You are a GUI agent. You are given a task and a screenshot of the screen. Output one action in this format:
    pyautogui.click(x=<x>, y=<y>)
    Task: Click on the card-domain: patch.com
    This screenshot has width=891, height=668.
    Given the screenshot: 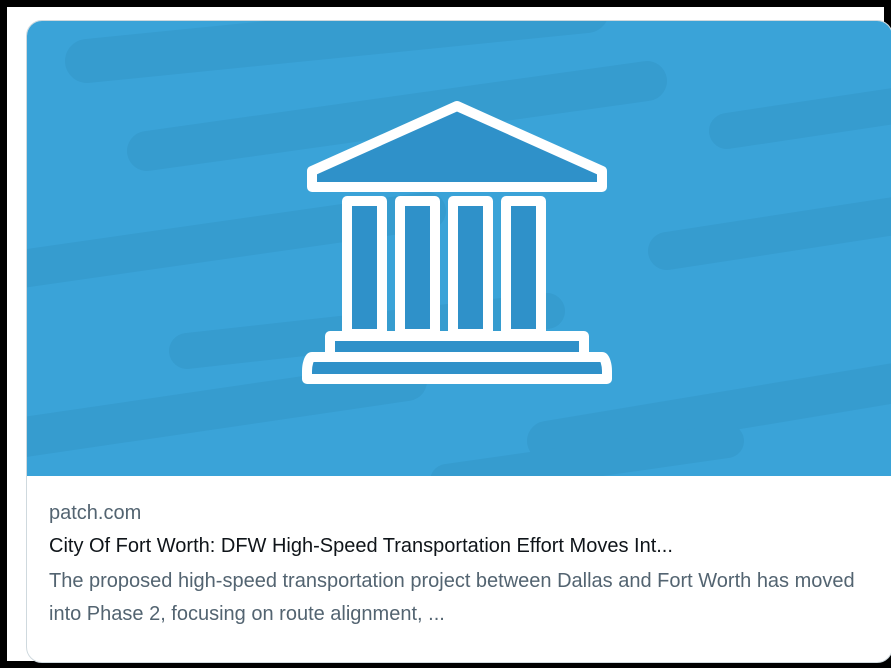 What is the action you would take?
    pyautogui.click(x=95, y=513)
    